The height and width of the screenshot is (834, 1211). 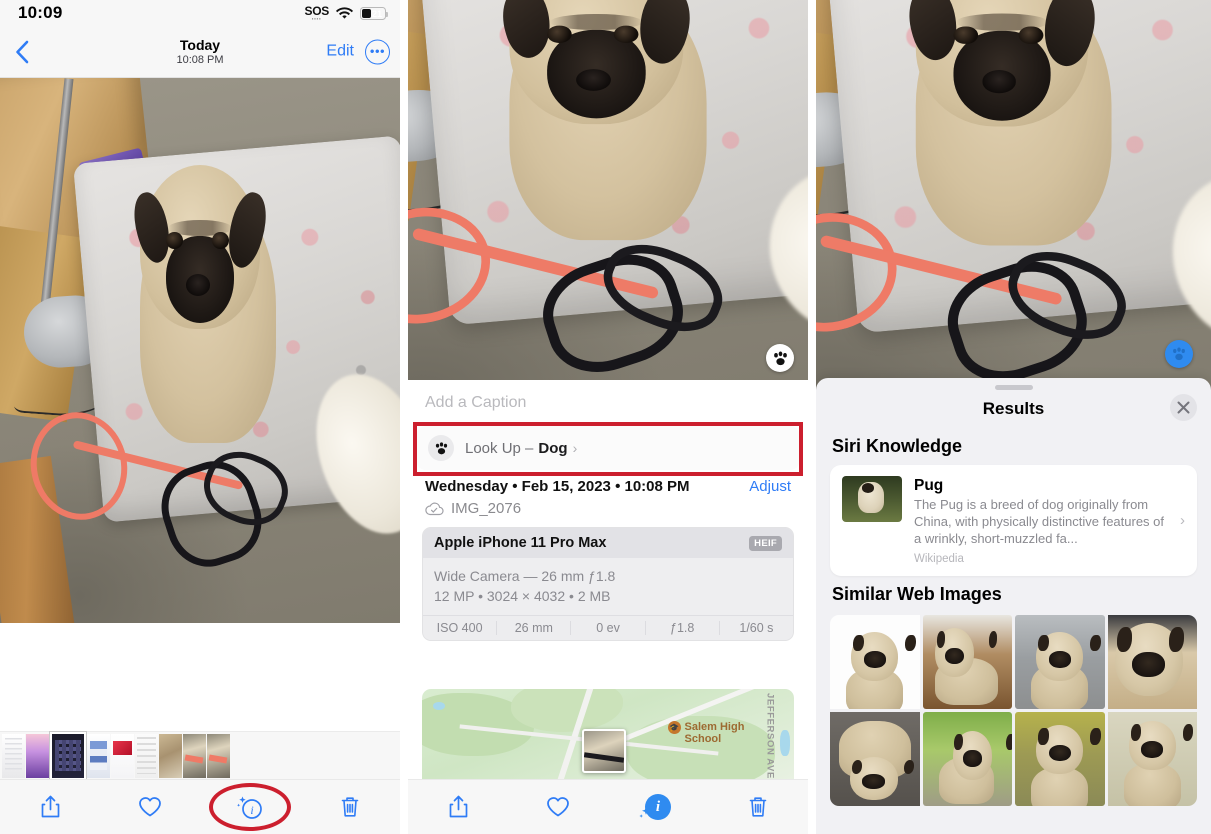 I want to click on paw-badge-button-active, so click(x=1179, y=354).